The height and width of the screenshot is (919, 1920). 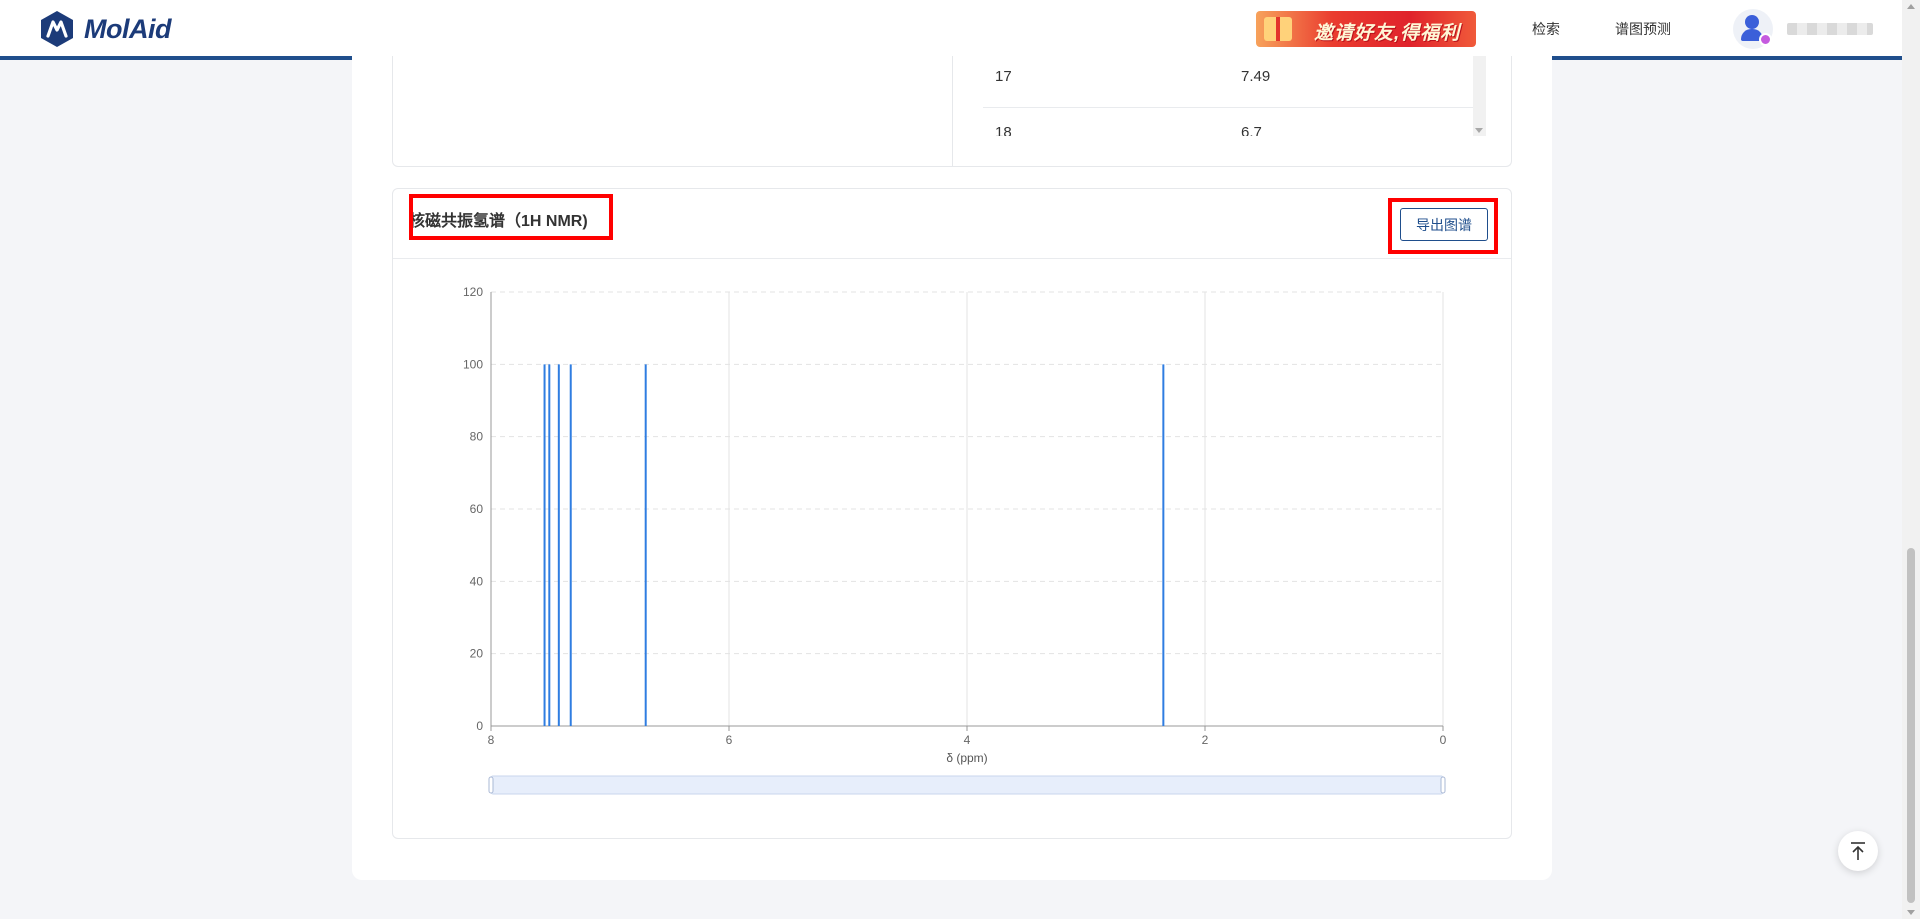 What do you see at coordinates (57, 29) in the screenshot?
I see `molaid-logo-icon` at bounding box center [57, 29].